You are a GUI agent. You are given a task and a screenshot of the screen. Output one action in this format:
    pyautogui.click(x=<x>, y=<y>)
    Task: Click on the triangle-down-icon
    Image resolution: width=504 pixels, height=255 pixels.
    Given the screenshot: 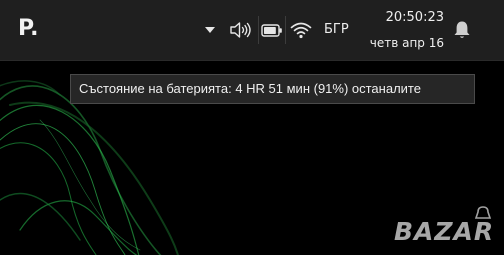 What is the action you would take?
    pyautogui.click(x=210, y=30)
    